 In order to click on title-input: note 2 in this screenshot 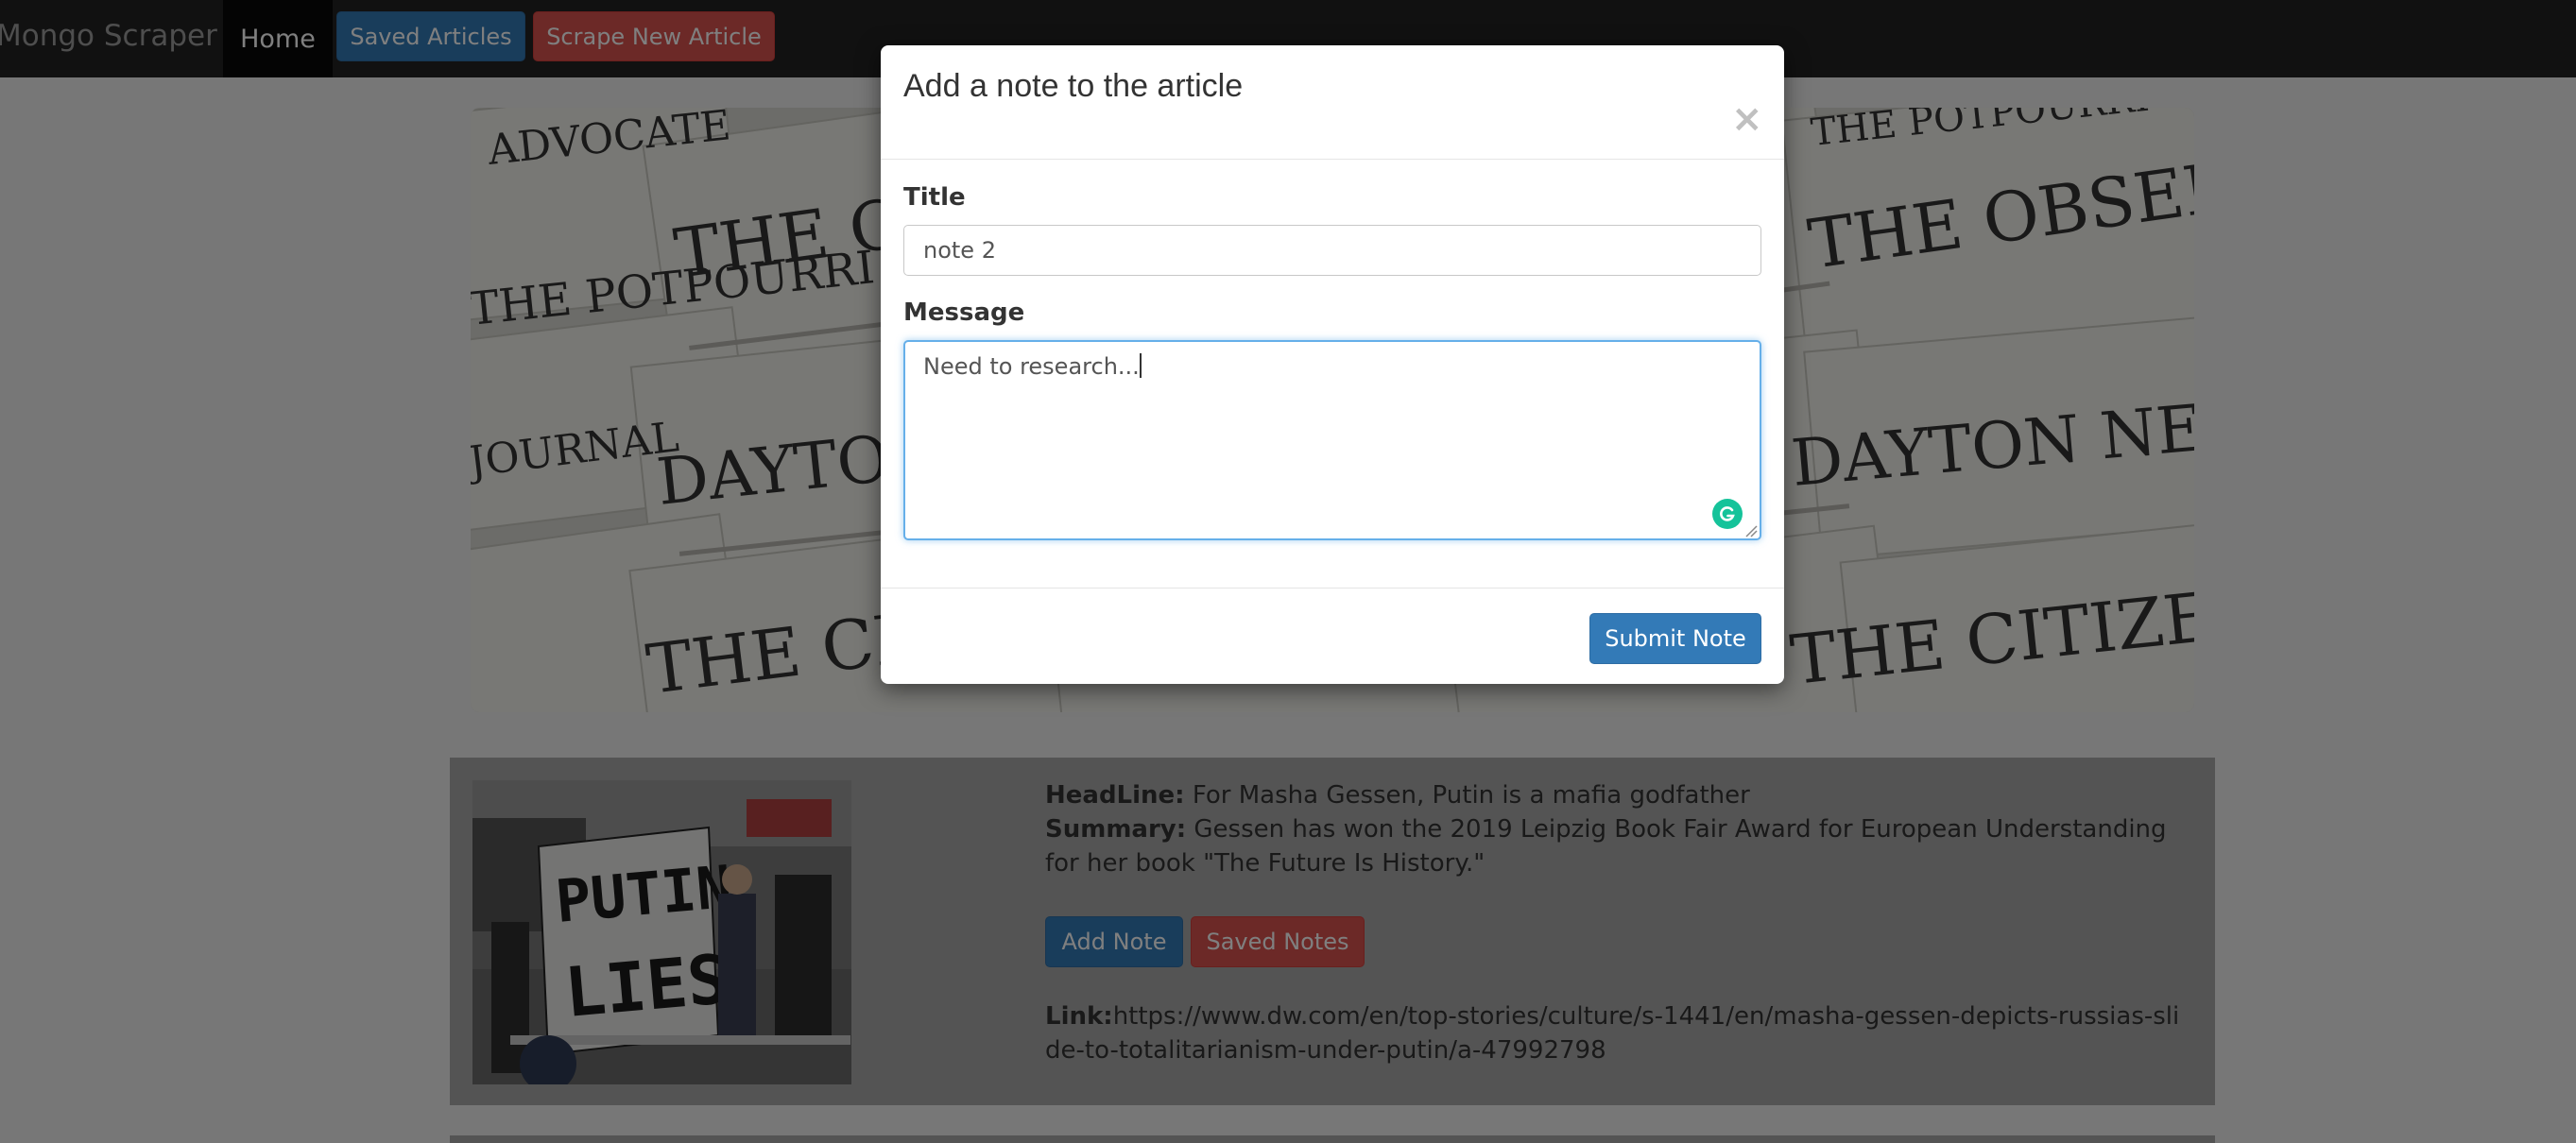, I will do `click(1332, 251)`.